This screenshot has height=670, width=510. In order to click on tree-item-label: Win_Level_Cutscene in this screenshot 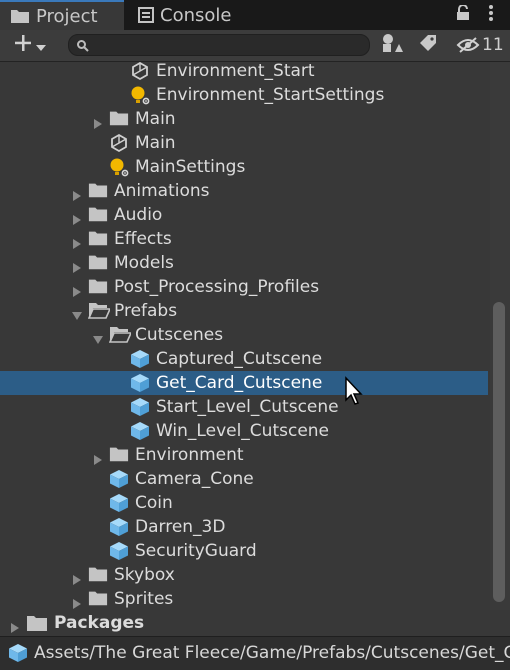, I will do `click(243, 431)`.